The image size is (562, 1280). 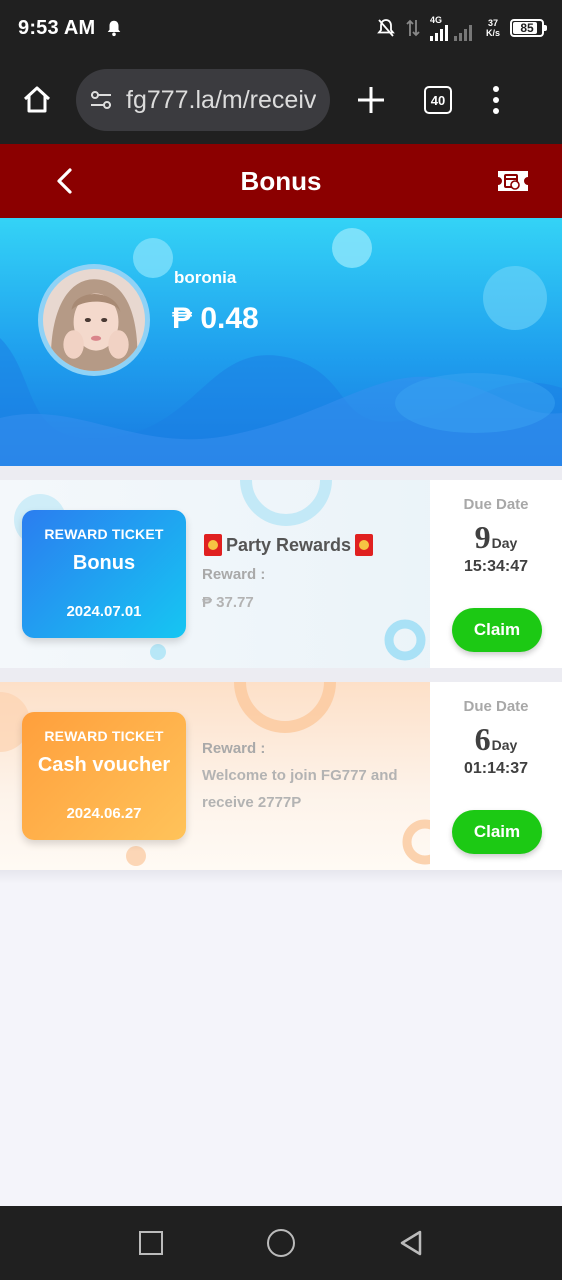 What do you see at coordinates (413, 28) in the screenshot?
I see `data-arrows-icon` at bounding box center [413, 28].